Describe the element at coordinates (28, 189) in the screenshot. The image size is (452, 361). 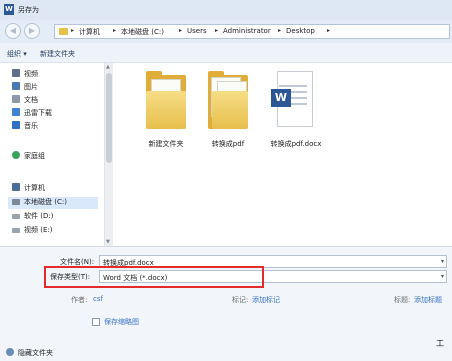
I see `sidebar-item-computer: 计算机` at that location.